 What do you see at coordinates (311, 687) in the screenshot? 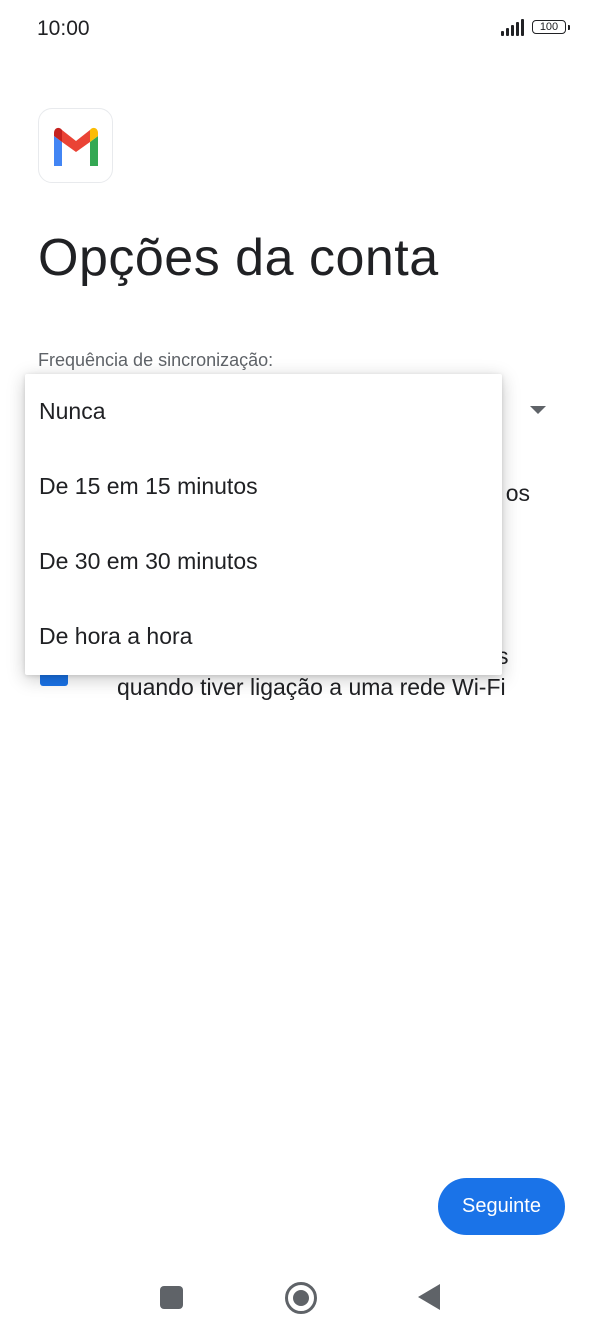
I see `wifi-only-label: quando tiver ligação a uma rede Wi-Fi` at bounding box center [311, 687].